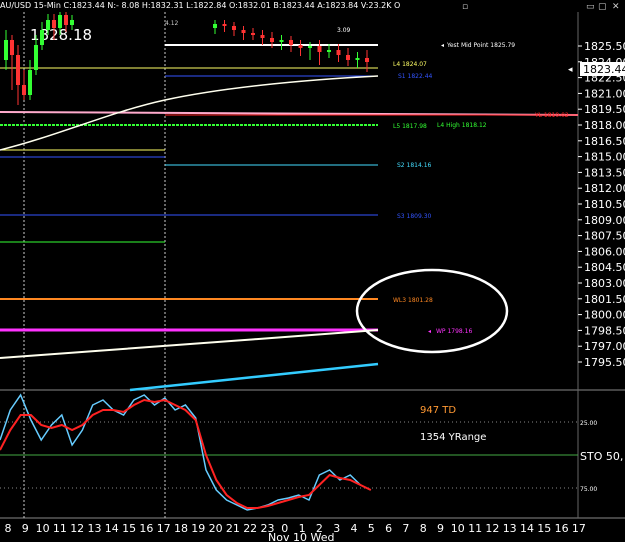  Describe the element at coordinates (480, 45) in the screenshot. I see `level-label: Yest Mid Point 1825.79` at that location.